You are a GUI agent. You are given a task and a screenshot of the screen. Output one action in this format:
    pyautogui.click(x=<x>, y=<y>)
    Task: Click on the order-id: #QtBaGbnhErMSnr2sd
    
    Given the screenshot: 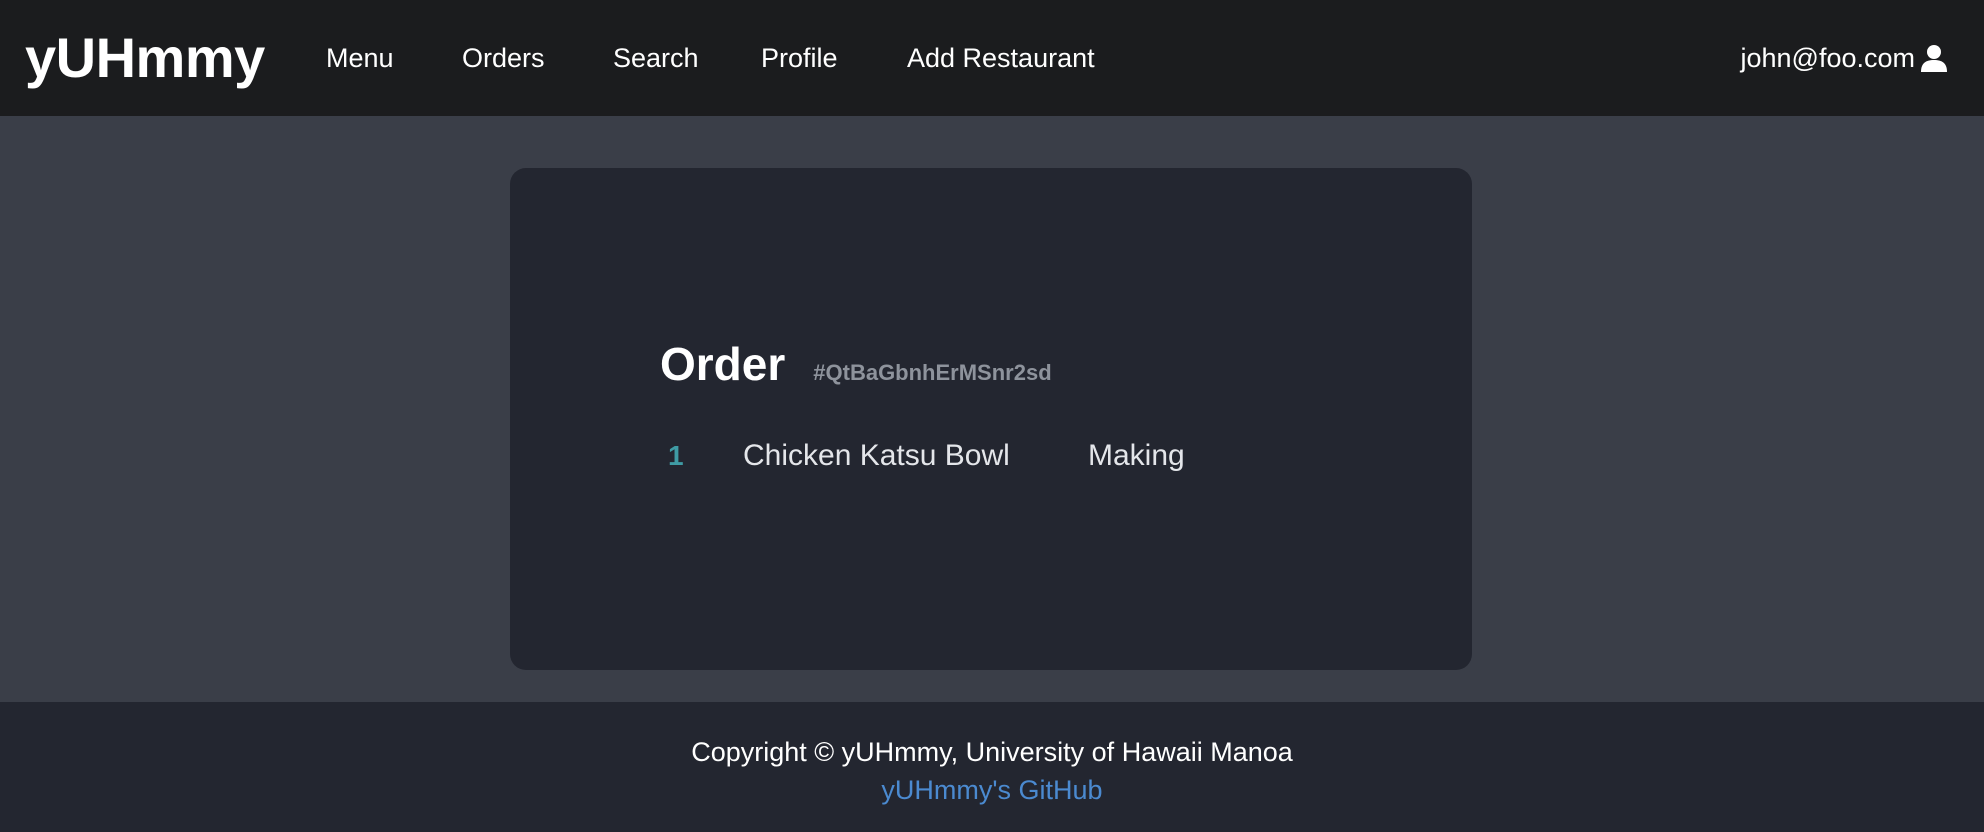 What is the action you would take?
    pyautogui.click(x=932, y=372)
    